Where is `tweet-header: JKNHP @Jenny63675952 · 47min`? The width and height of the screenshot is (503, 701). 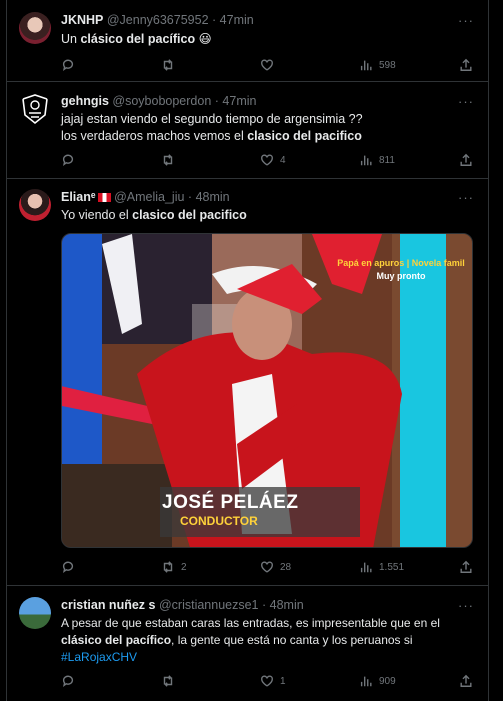
tweet-header: JKNHP @Jenny63675952 · 47min is located at coordinates (259, 22).